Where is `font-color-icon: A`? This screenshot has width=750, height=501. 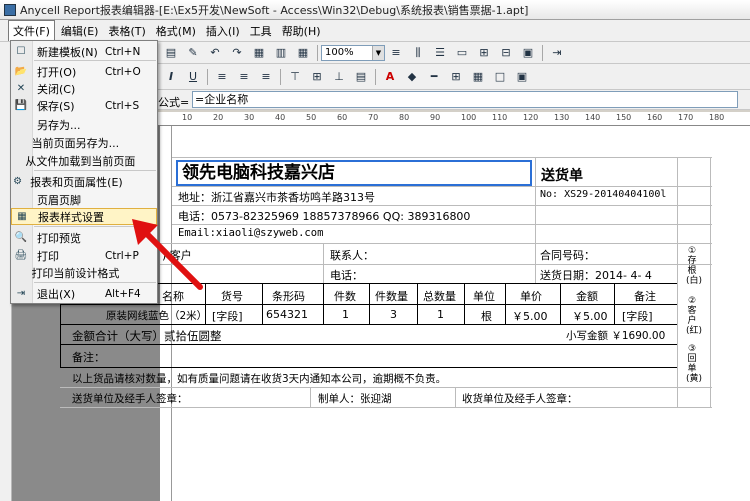 font-color-icon: A is located at coordinates (390, 77).